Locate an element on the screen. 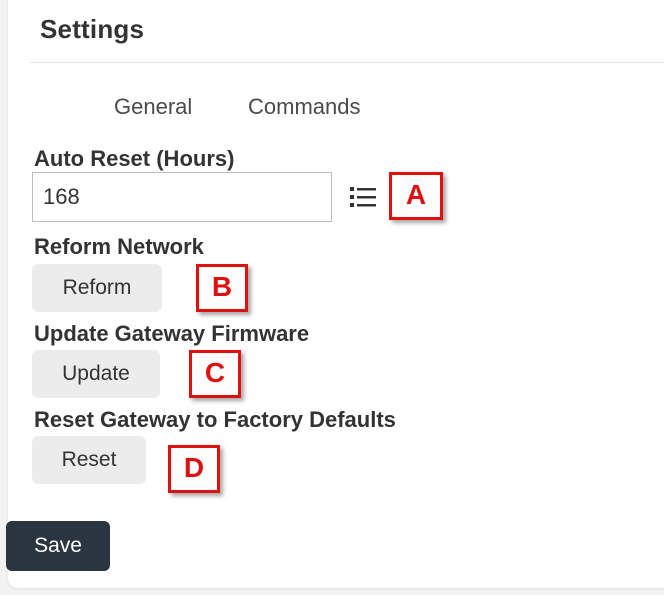 The height and width of the screenshot is (595, 664). tab-commands: Commands is located at coordinates (304, 107).